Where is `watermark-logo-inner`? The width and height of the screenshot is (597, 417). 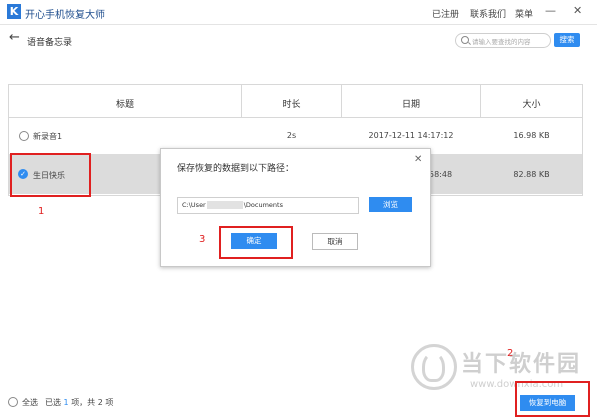 watermark-logo-inner is located at coordinates (433, 367).